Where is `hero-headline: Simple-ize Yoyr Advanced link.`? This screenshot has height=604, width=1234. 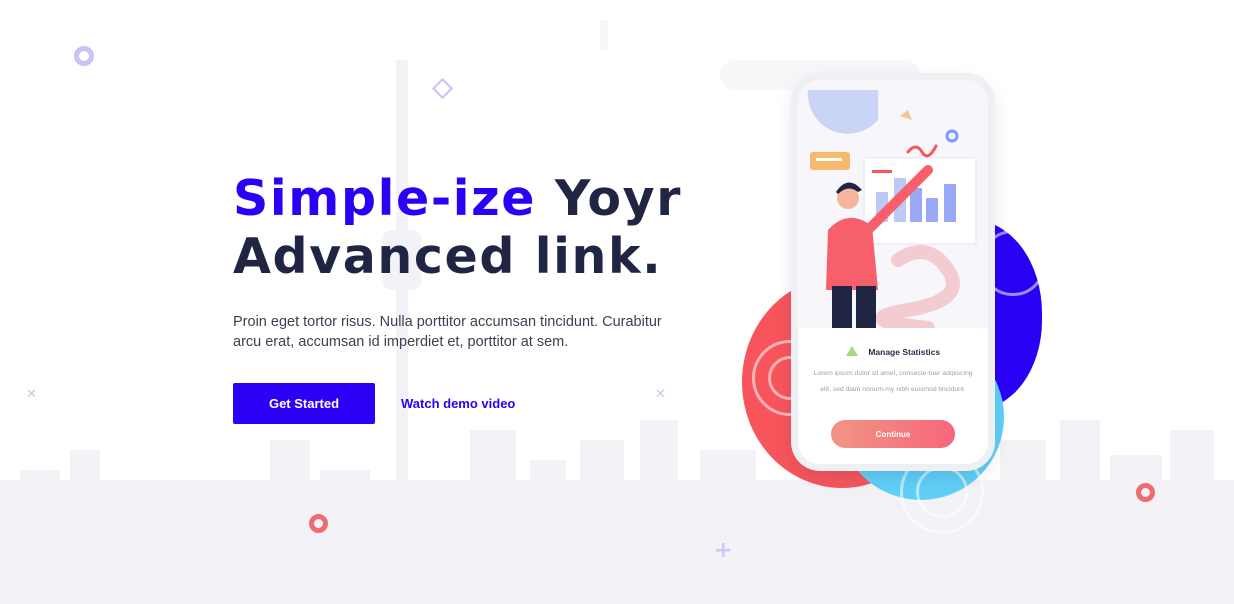
hero-headline: Simple-ize Yoyr Advanced link. is located at coordinates (473, 228).